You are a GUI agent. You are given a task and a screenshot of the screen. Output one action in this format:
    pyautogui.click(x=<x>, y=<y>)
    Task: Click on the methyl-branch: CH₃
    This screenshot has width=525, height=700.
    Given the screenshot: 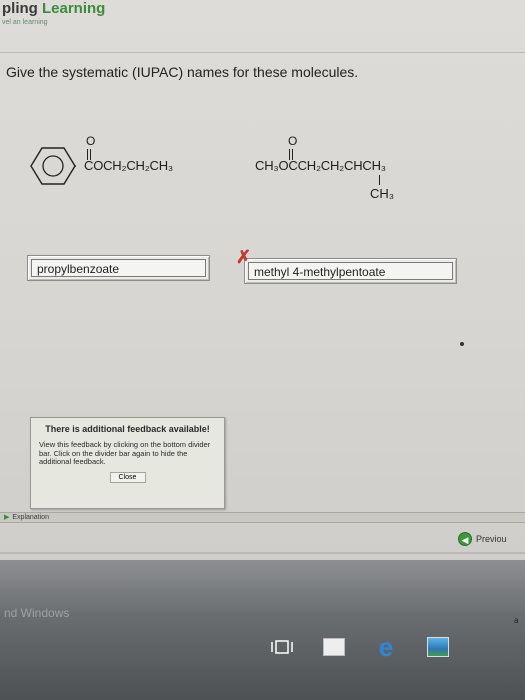 What is the action you would take?
    pyautogui.click(x=382, y=193)
    